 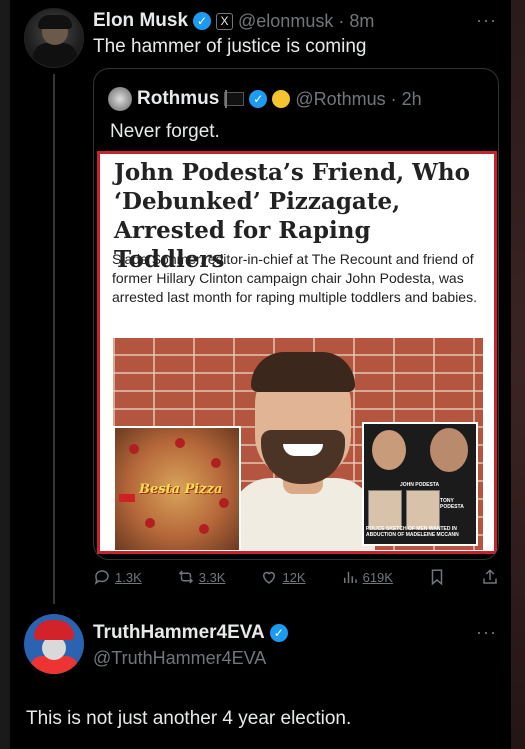 I want to click on pizza-photo: Besta Pizza, so click(x=177, y=488).